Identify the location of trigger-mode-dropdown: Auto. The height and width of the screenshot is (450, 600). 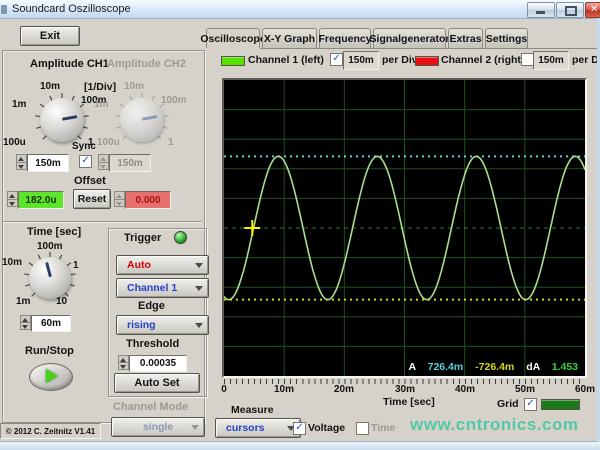
(162, 265).